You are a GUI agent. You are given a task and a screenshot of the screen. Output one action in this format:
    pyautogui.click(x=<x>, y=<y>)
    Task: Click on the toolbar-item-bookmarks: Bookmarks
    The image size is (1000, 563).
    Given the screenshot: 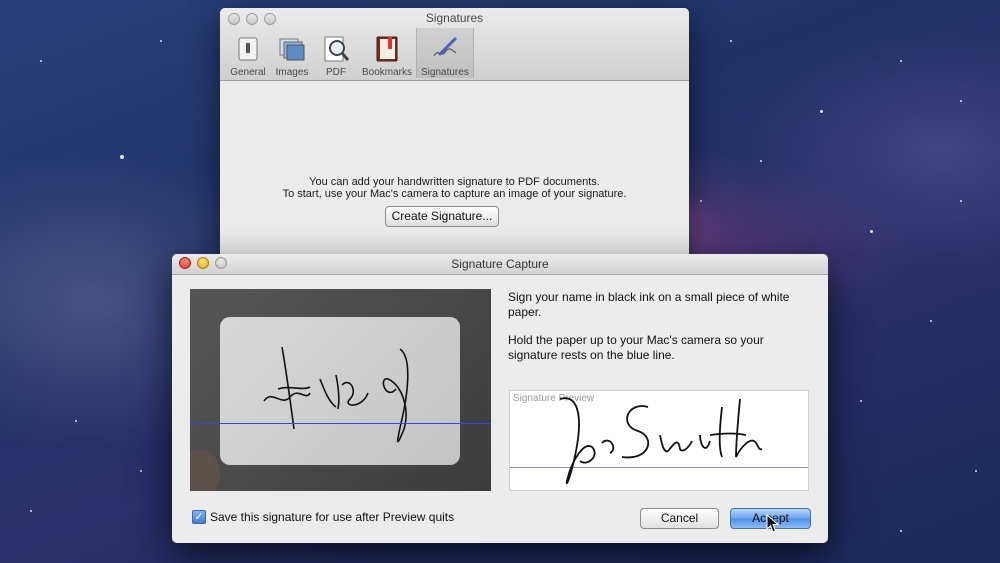 What is the action you would take?
    pyautogui.click(x=387, y=53)
    